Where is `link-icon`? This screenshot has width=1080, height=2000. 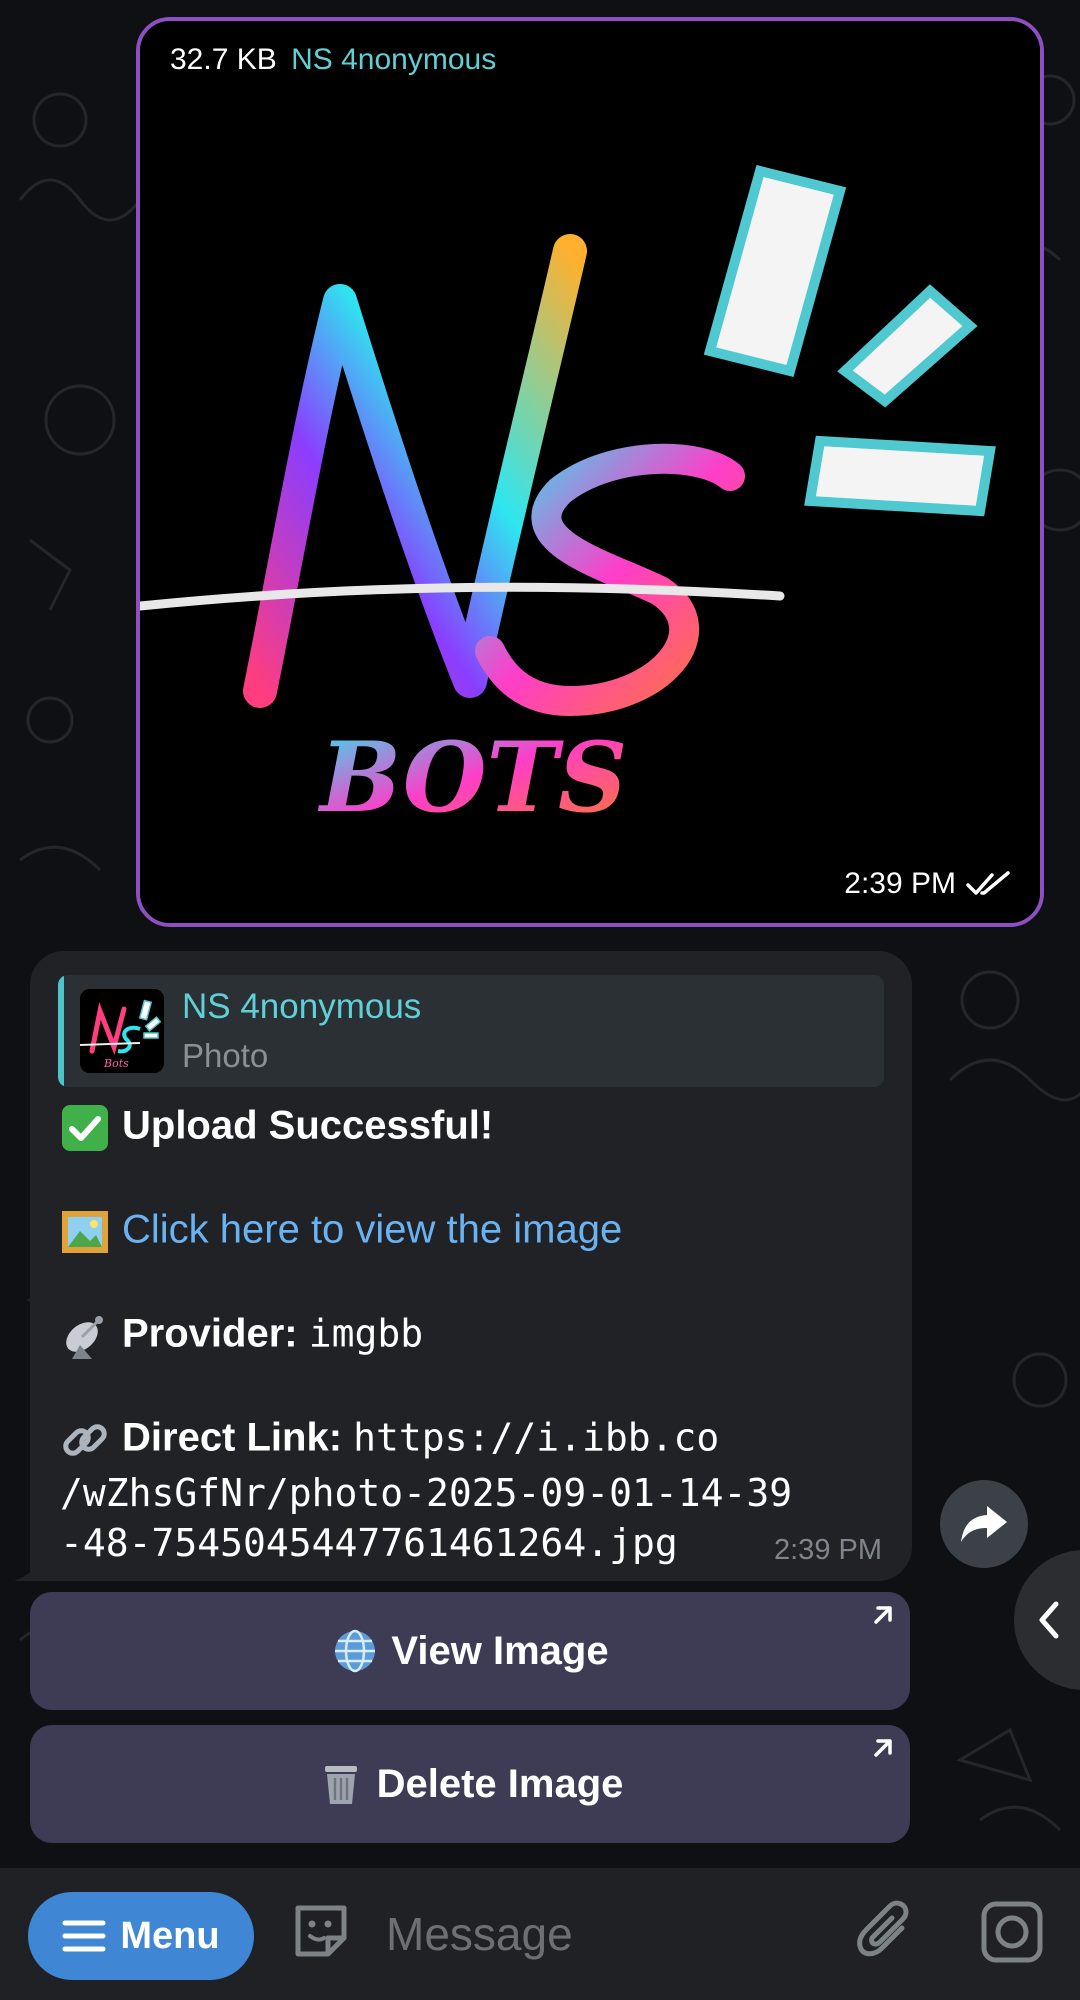
link-icon is located at coordinates (85, 1440).